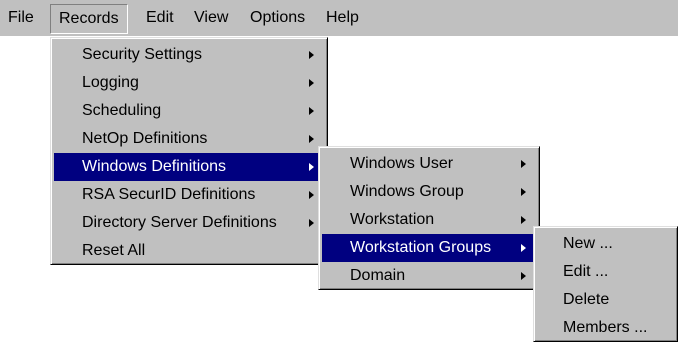 This screenshot has height=342, width=678. I want to click on menu-item-label: Directory Server Definitions, so click(179, 222).